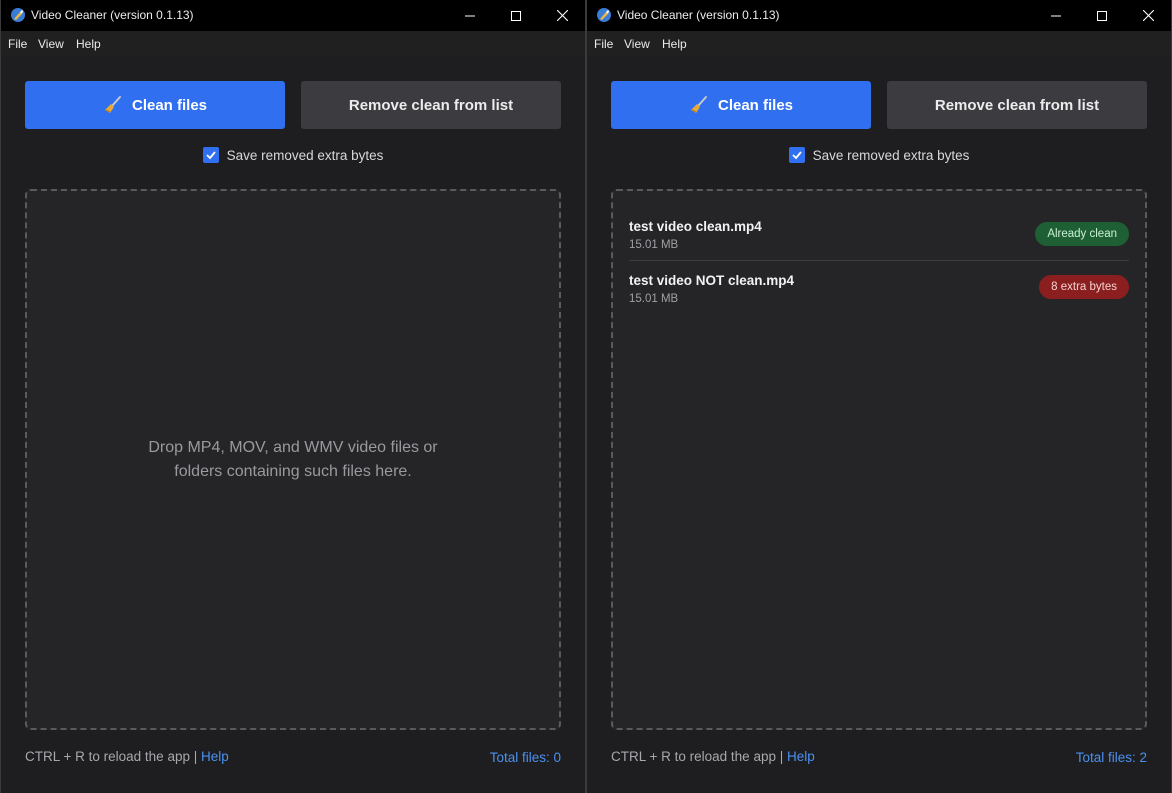  I want to click on file-name: test video NOT clean.mp4, so click(712, 280).